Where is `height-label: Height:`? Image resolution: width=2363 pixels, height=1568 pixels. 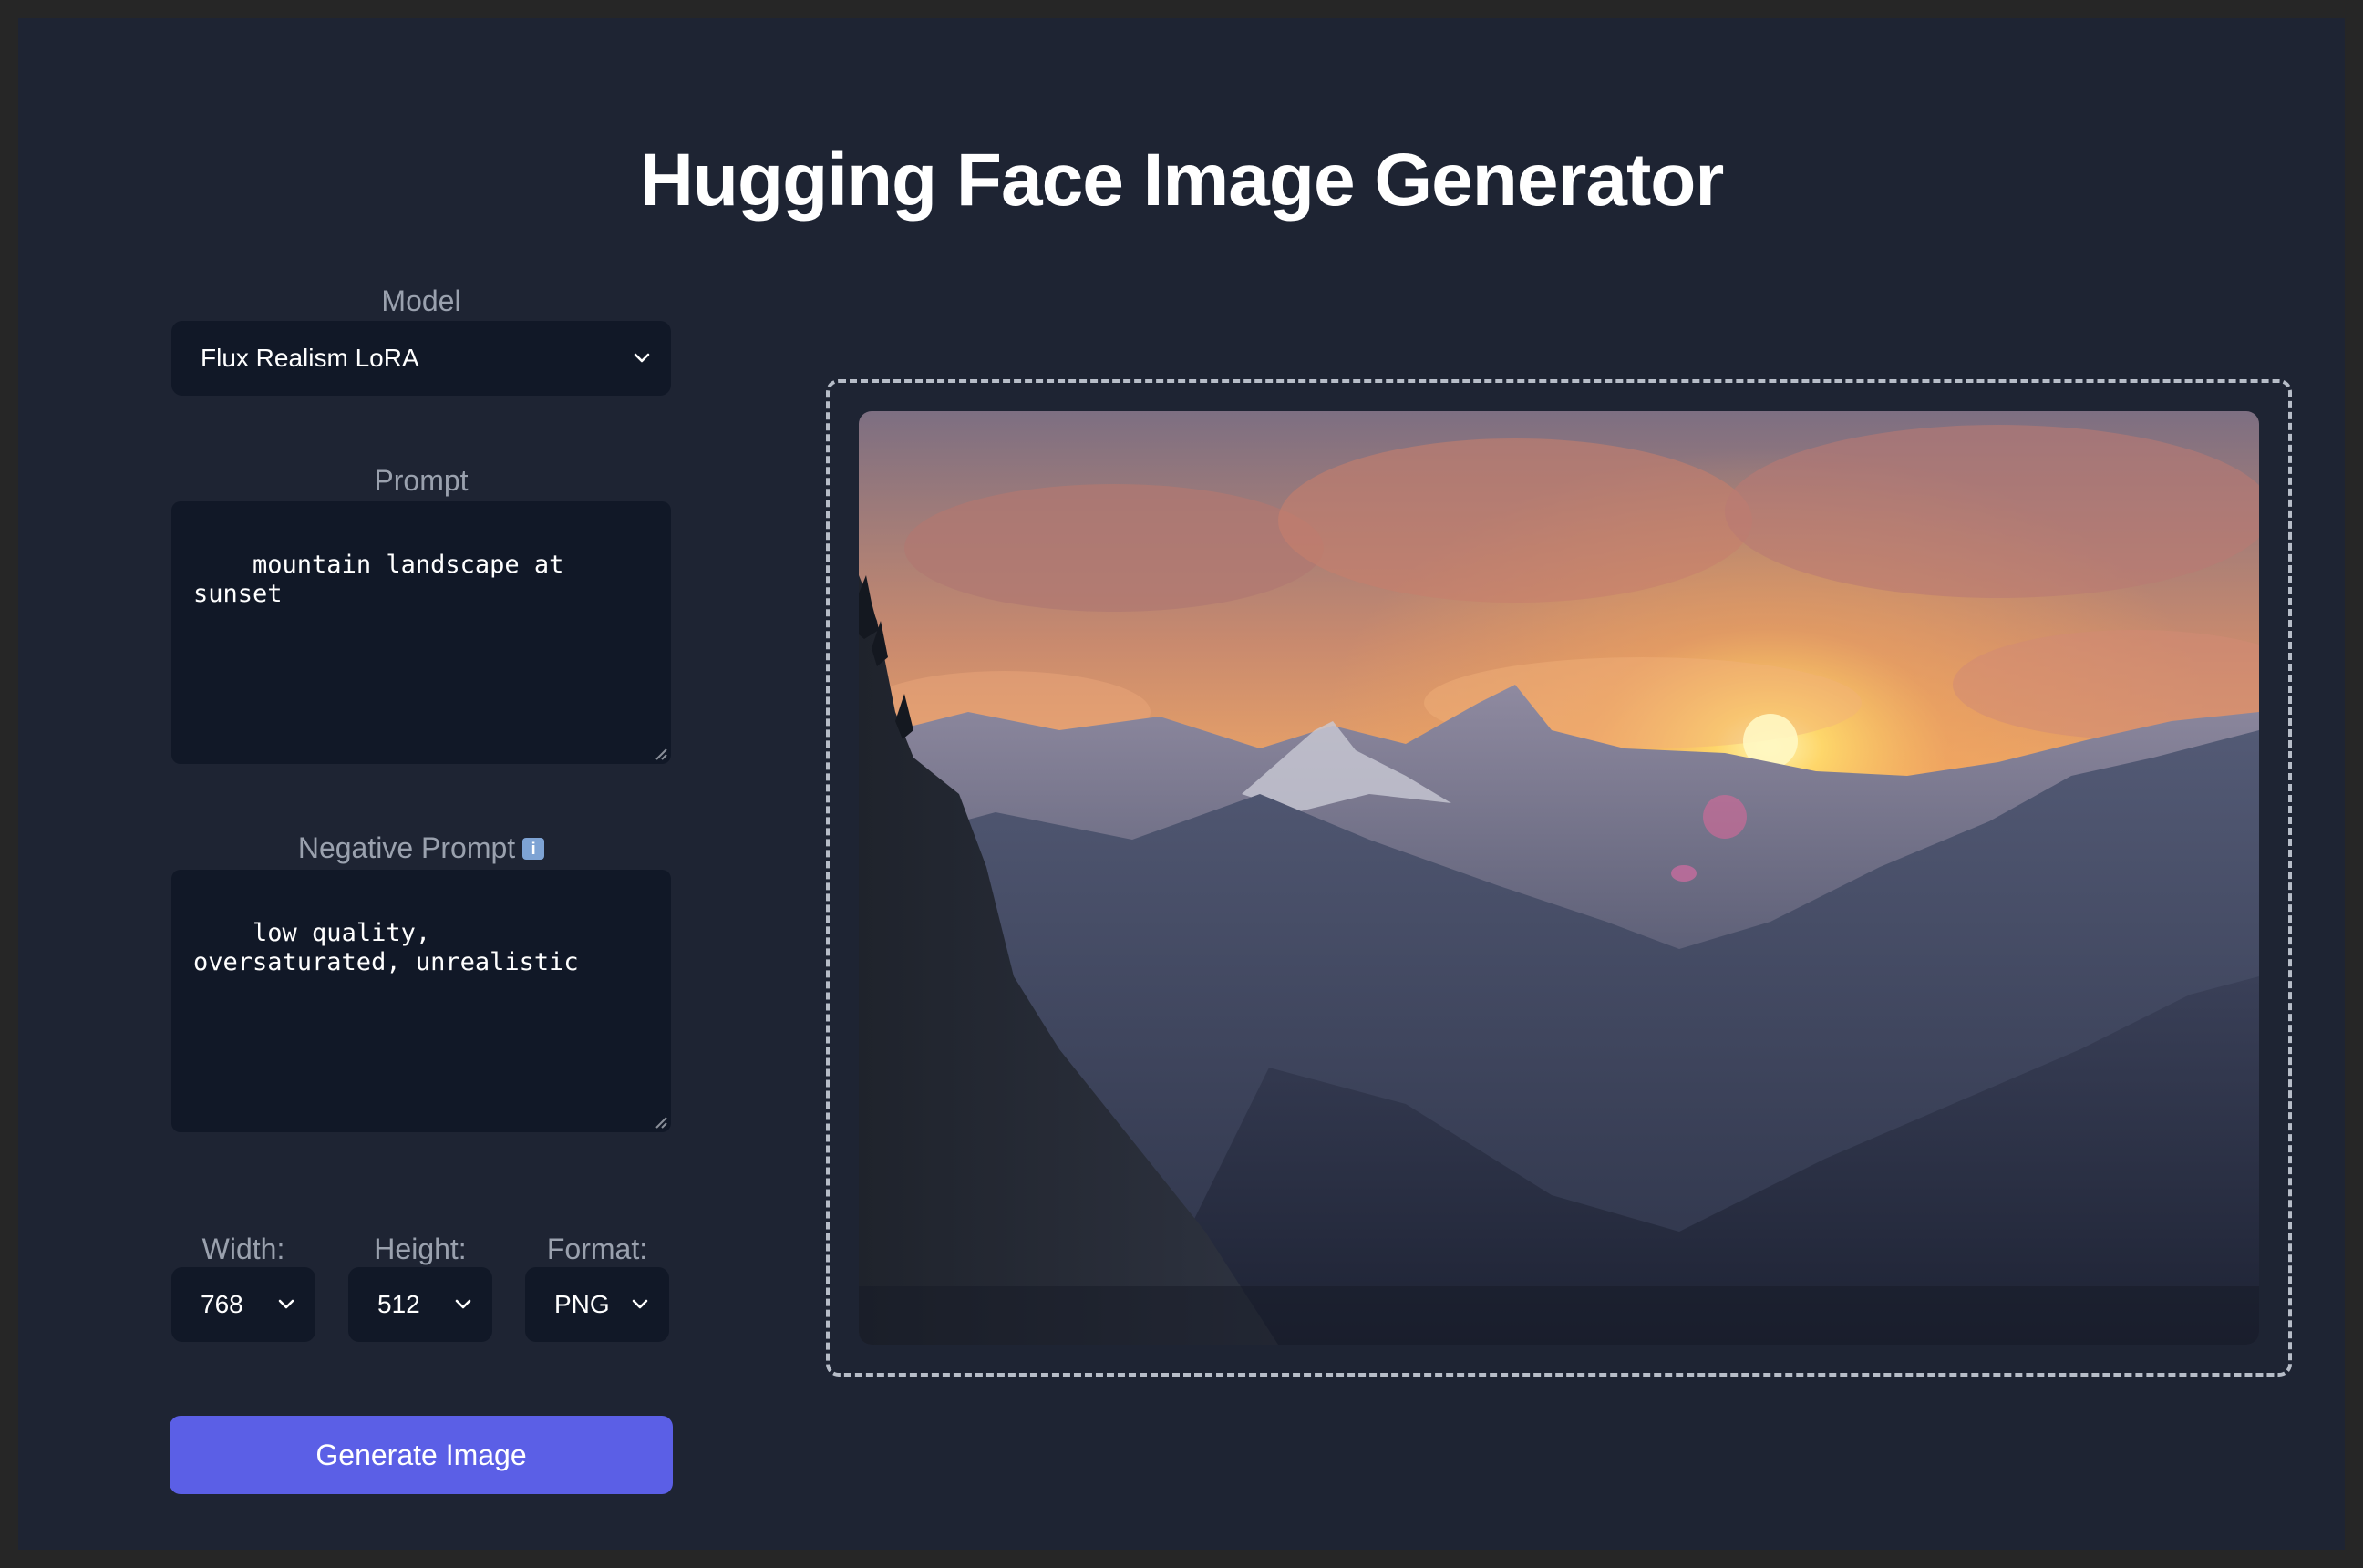 height-label: Height: is located at coordinates (420, 1249).